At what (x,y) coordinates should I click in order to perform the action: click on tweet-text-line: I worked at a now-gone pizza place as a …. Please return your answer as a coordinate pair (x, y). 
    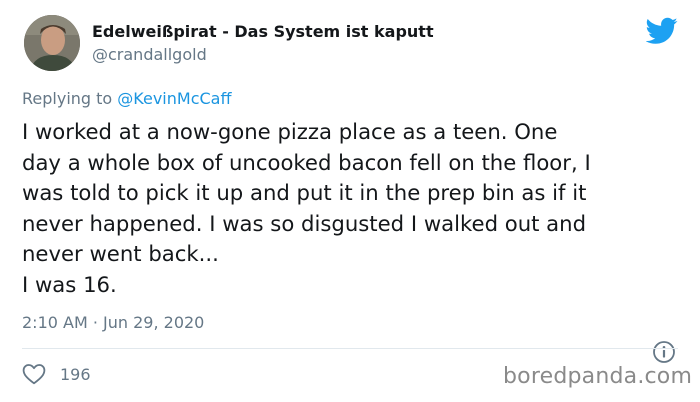
    Looking at the image, I should click on (290, 131).